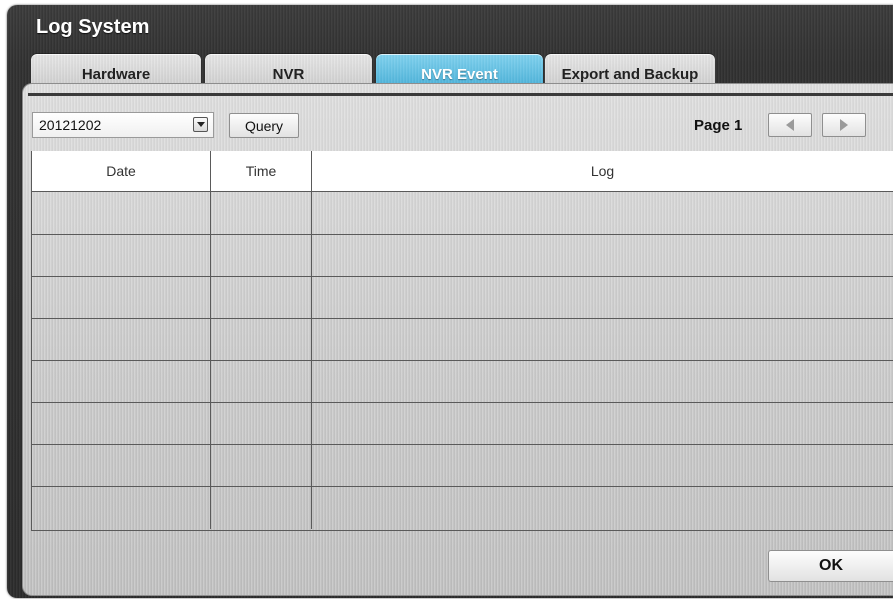 The height and width of the screenshot is (599, 893). I want to click on arrow-left-icon, so click(790, 125).